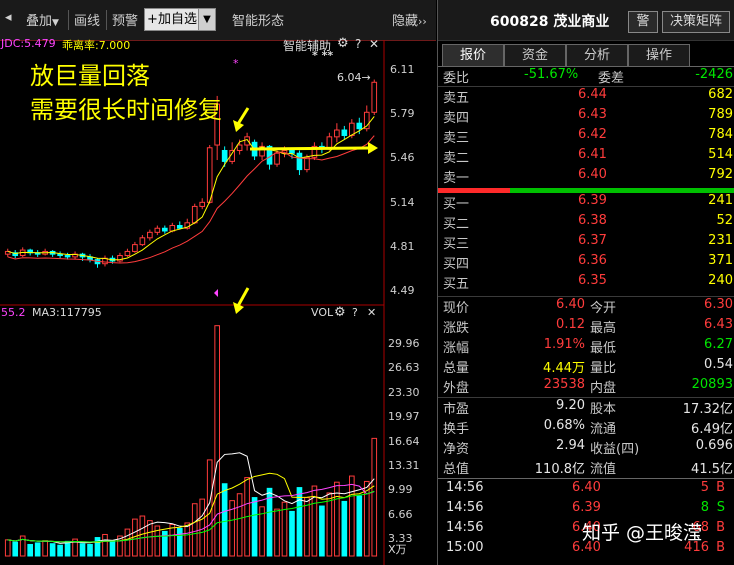  What do you see at coordinates (720, 174) in the screenshot?
I see `ask-volume: 792` at bounding box center [720, 174].